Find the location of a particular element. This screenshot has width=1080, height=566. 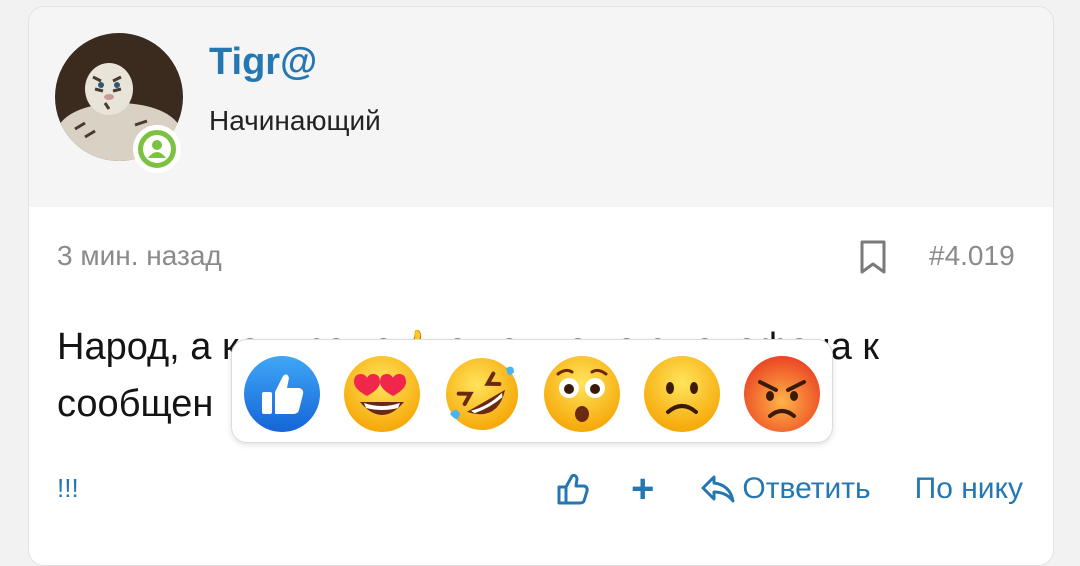

report-link: !!! is located at coordinates (68, 488).